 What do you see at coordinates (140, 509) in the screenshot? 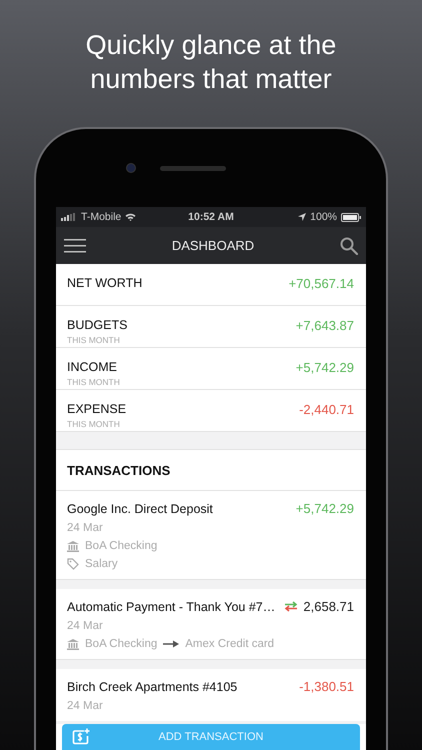
I see `transaction-name: Google Inc. Direct Deposit` at bounding box center [140, 509].